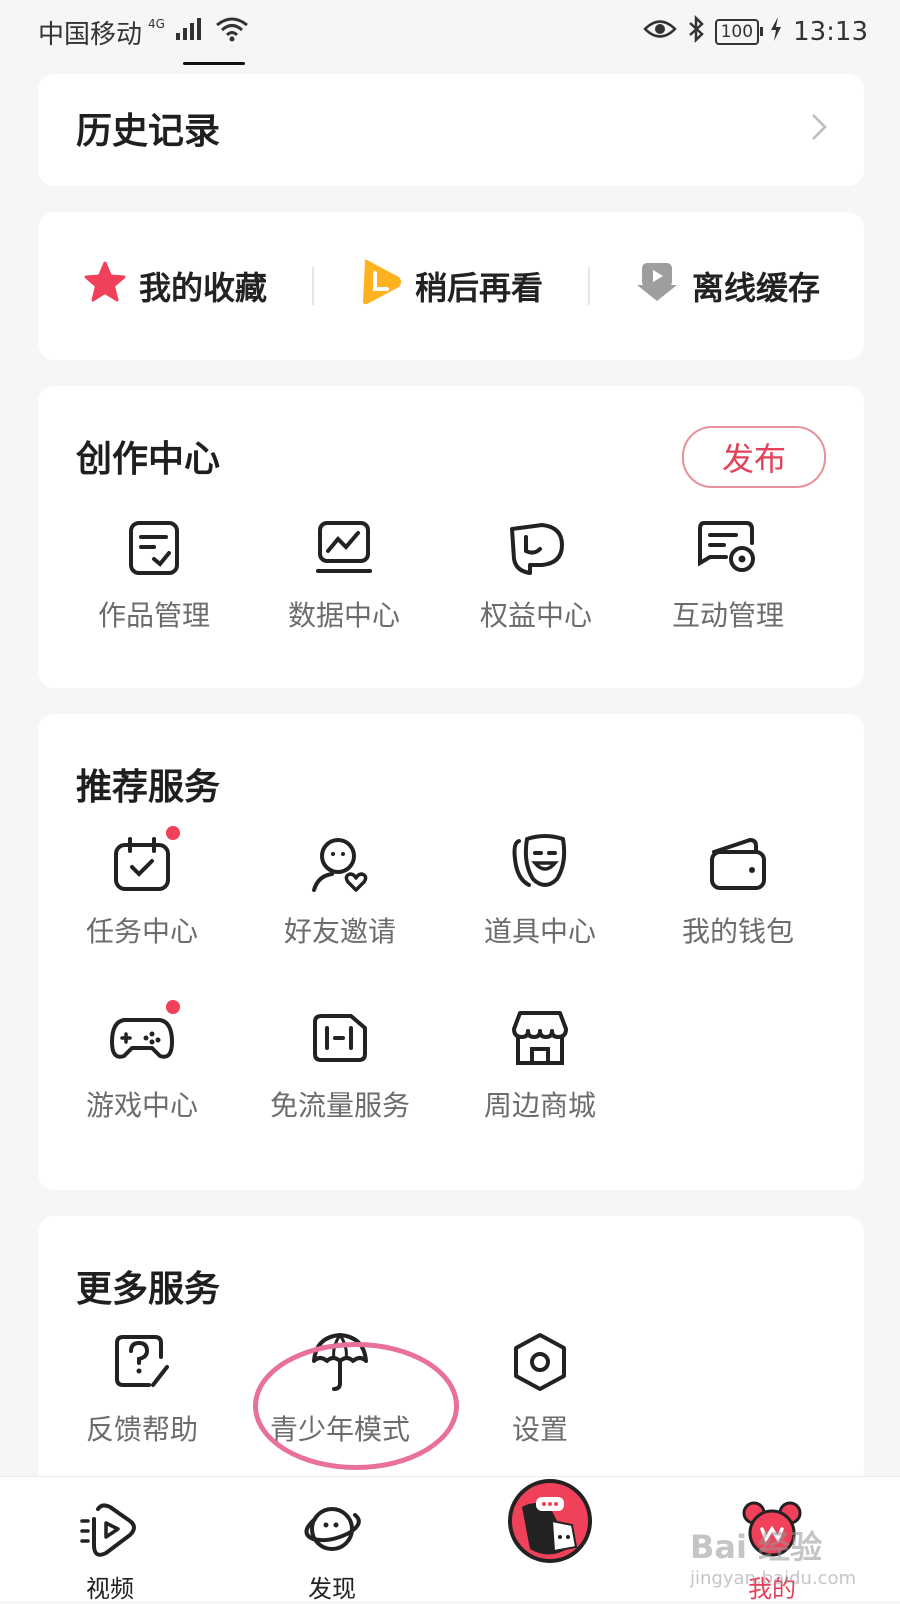  I want to click on planet-tab-icon, so click(332, 1531).